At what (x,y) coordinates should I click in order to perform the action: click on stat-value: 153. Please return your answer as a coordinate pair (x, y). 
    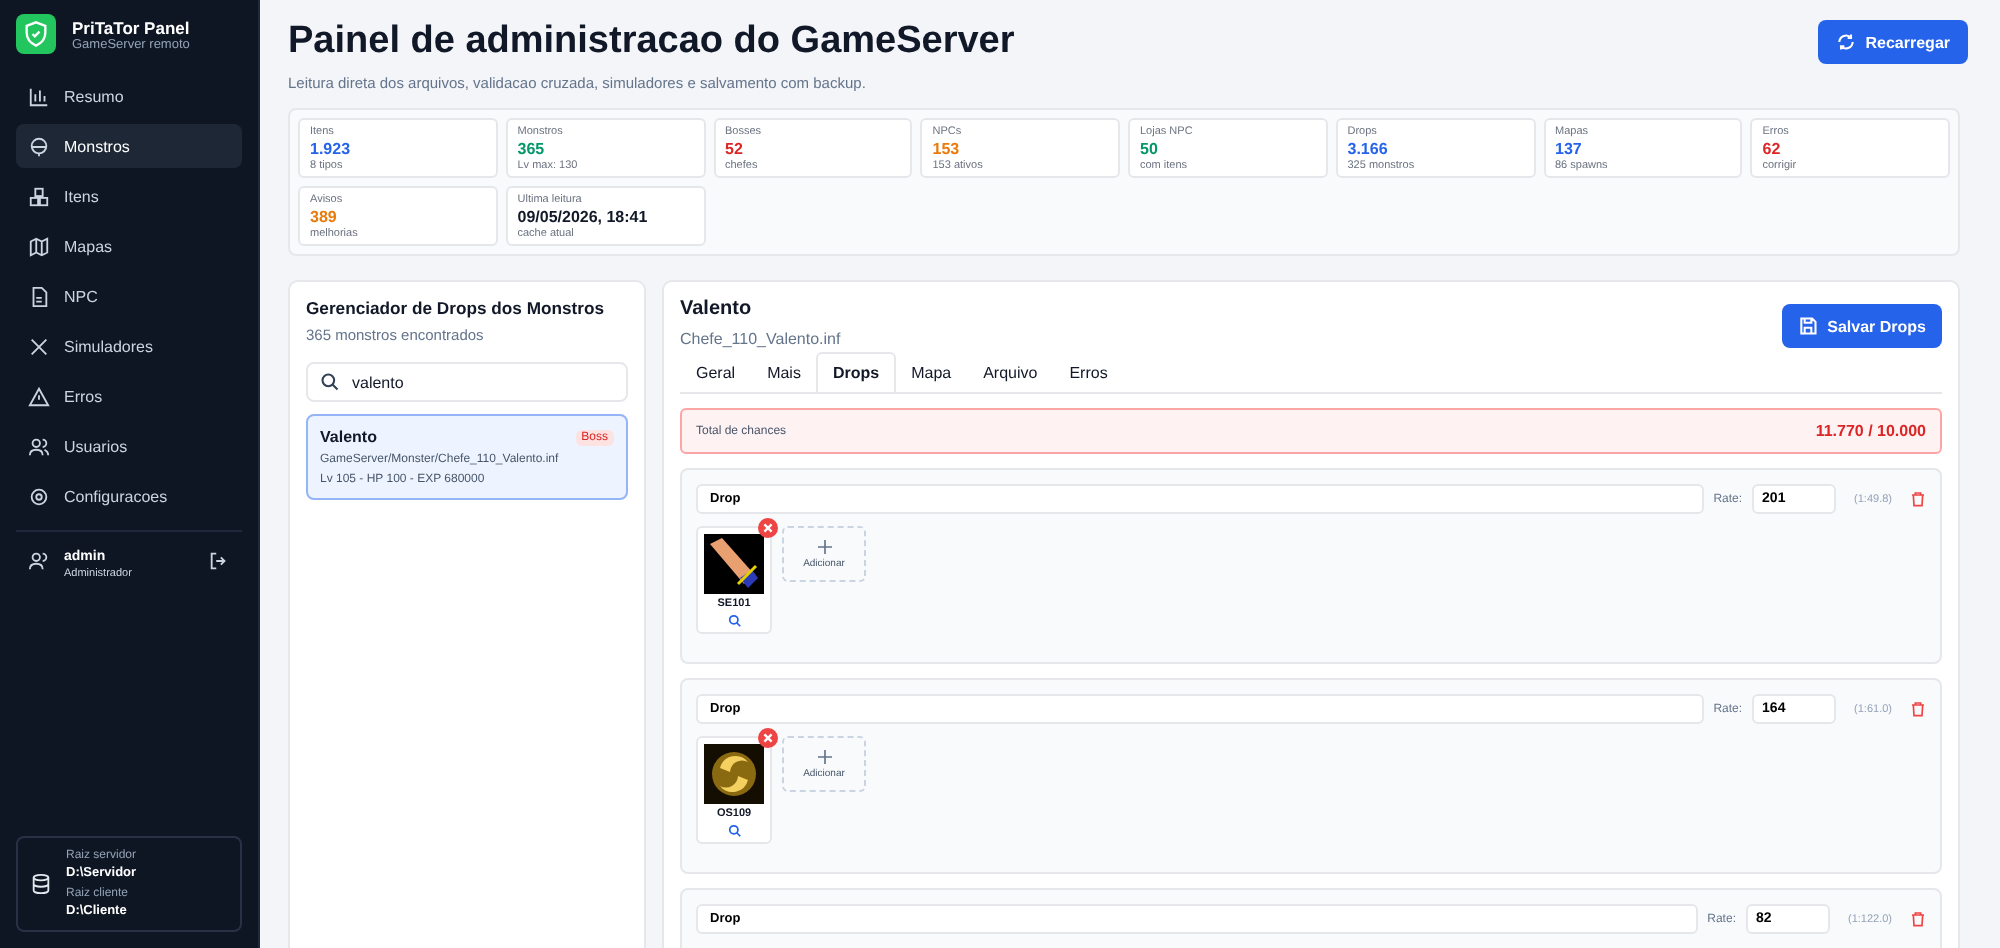
    Looking at the image, I should click on (947, 149).